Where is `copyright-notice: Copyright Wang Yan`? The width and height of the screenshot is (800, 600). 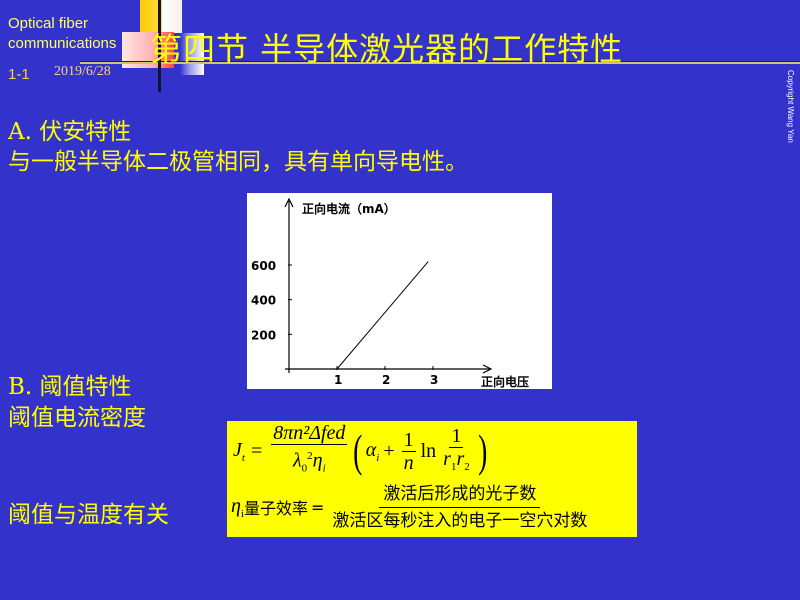 copyright-notice: Copyright Wang Yan is located at coordinates (790, 106).